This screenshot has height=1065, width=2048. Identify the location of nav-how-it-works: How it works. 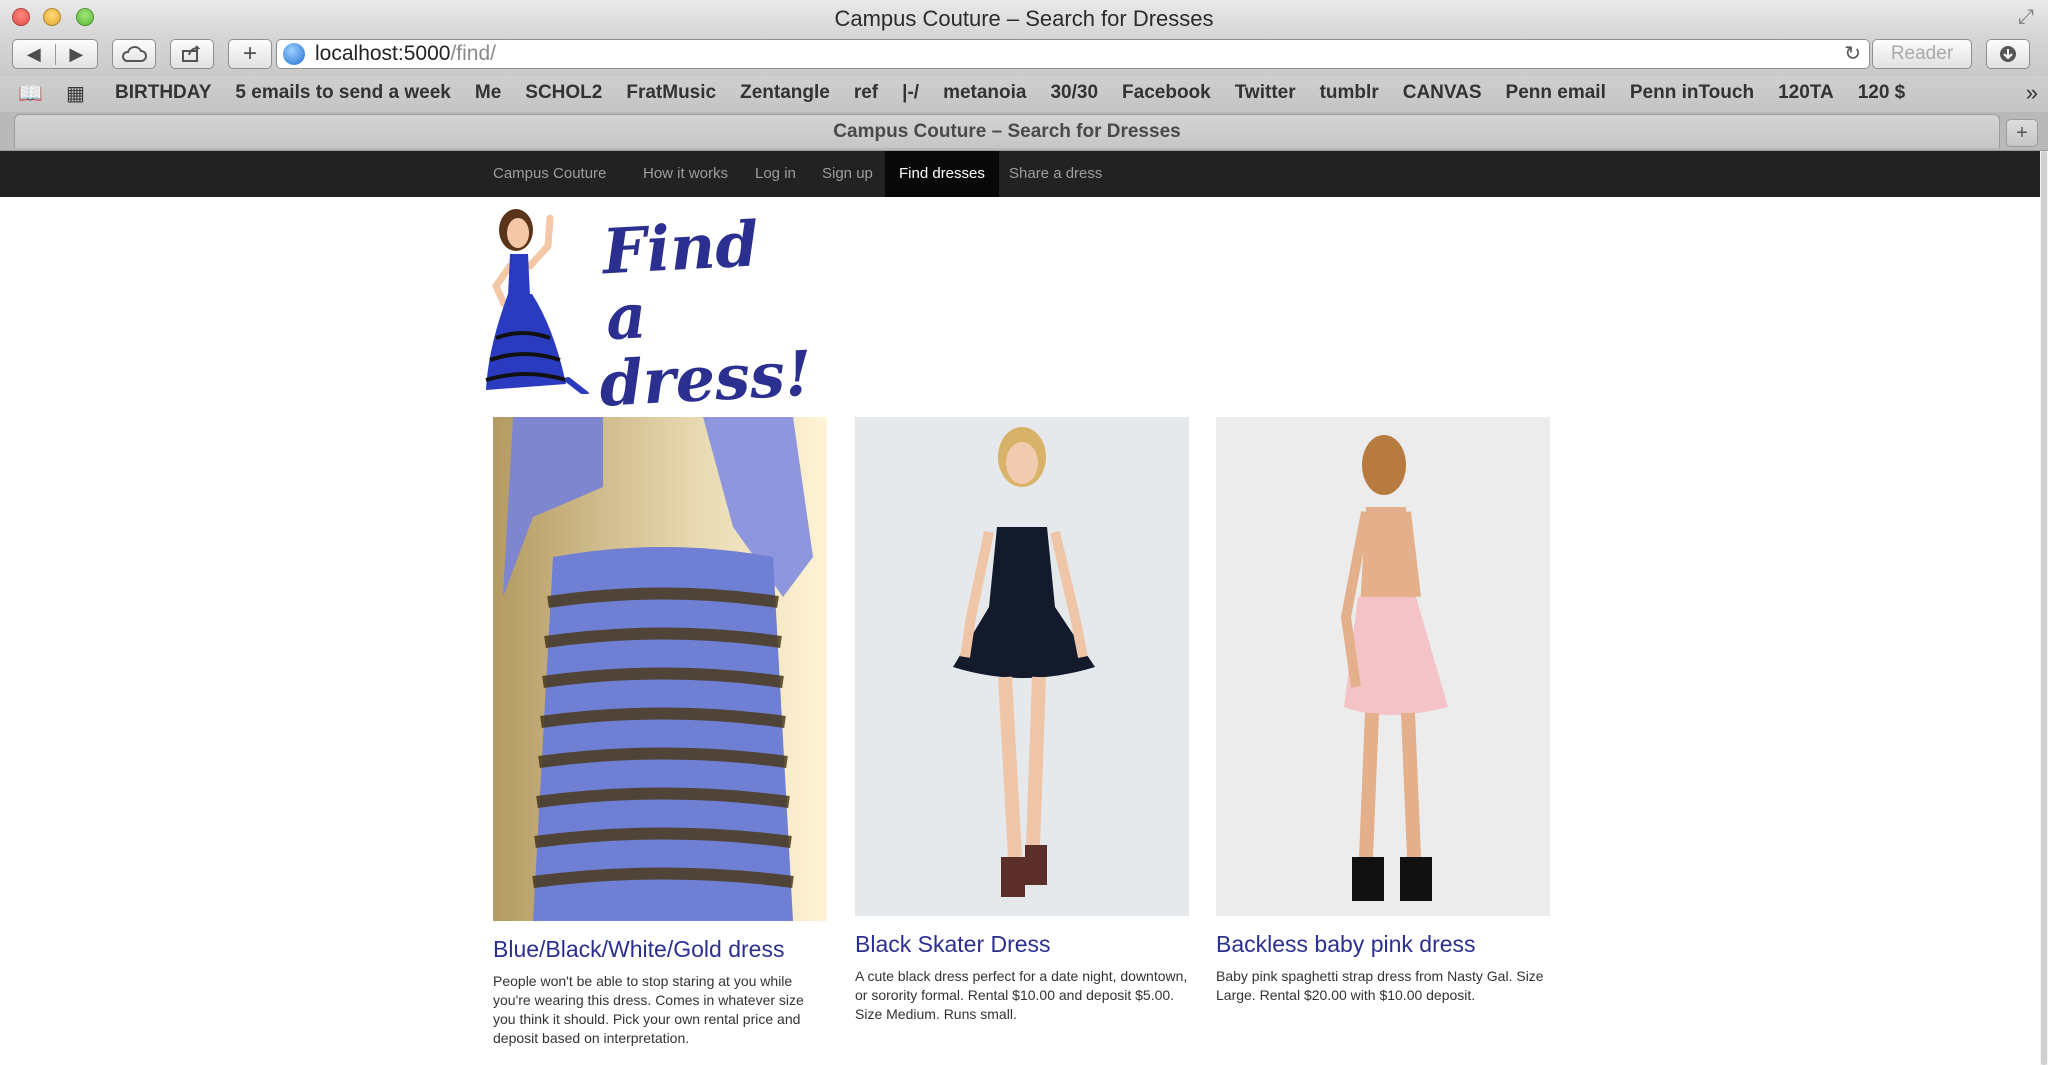
(685, 174).